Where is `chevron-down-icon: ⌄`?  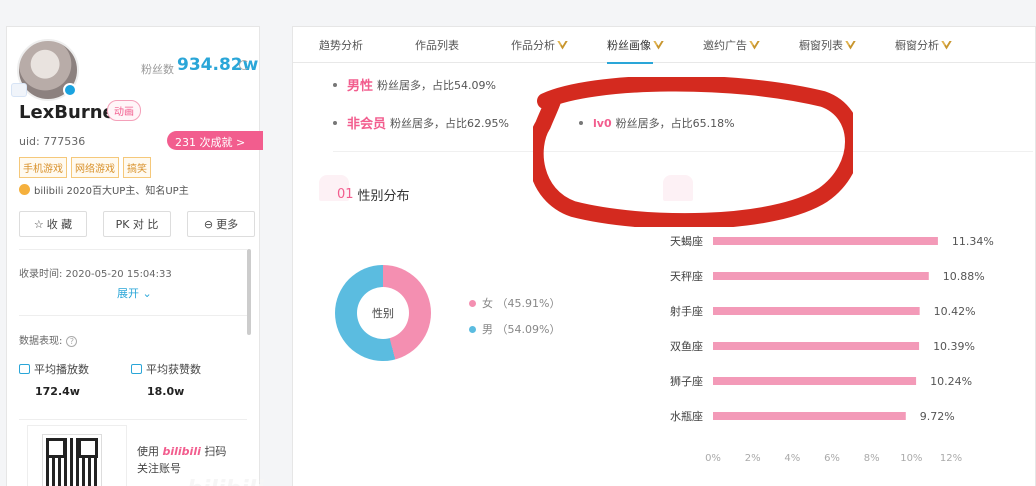
chevron-down-icon: ⌄ is located at coordinates (147, 293).